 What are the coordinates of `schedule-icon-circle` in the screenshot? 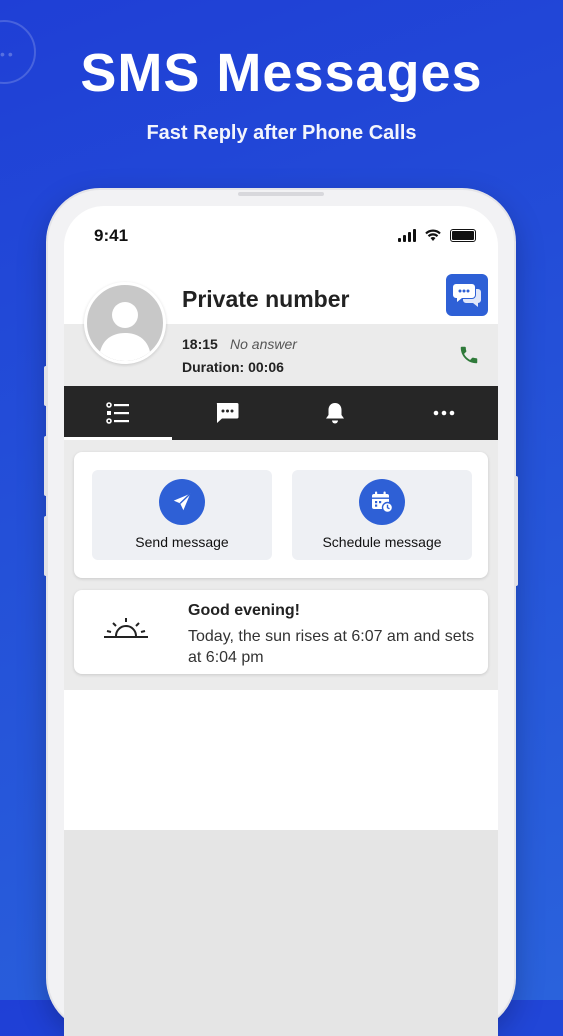 It's located at (382, 502).